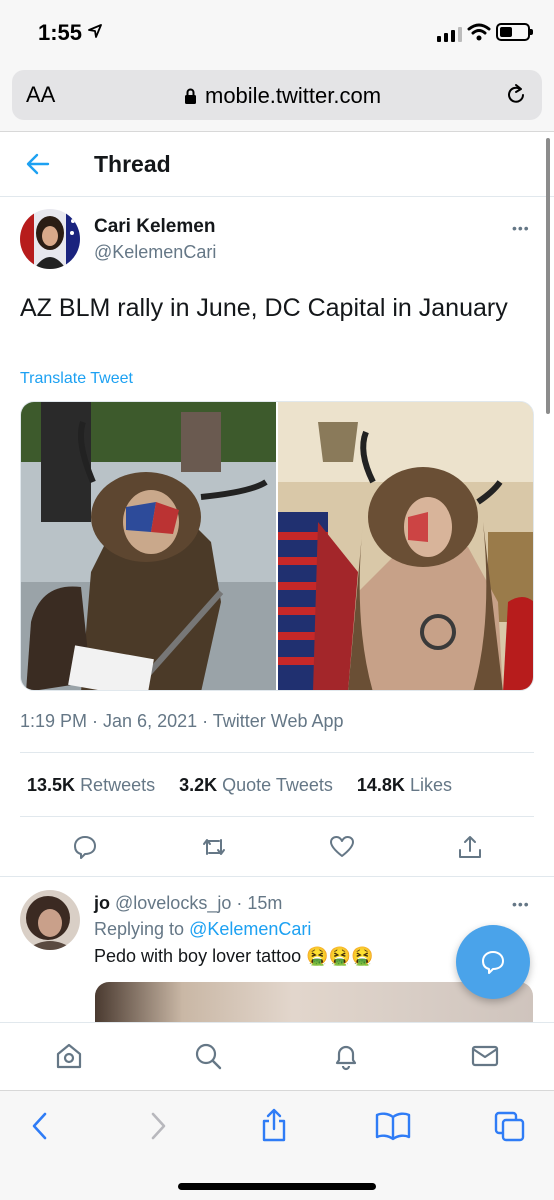 Image resolution: width=554 pixels, height=1200 pixels. I want to click on reply-more-icon: •••, so click(521, 904).